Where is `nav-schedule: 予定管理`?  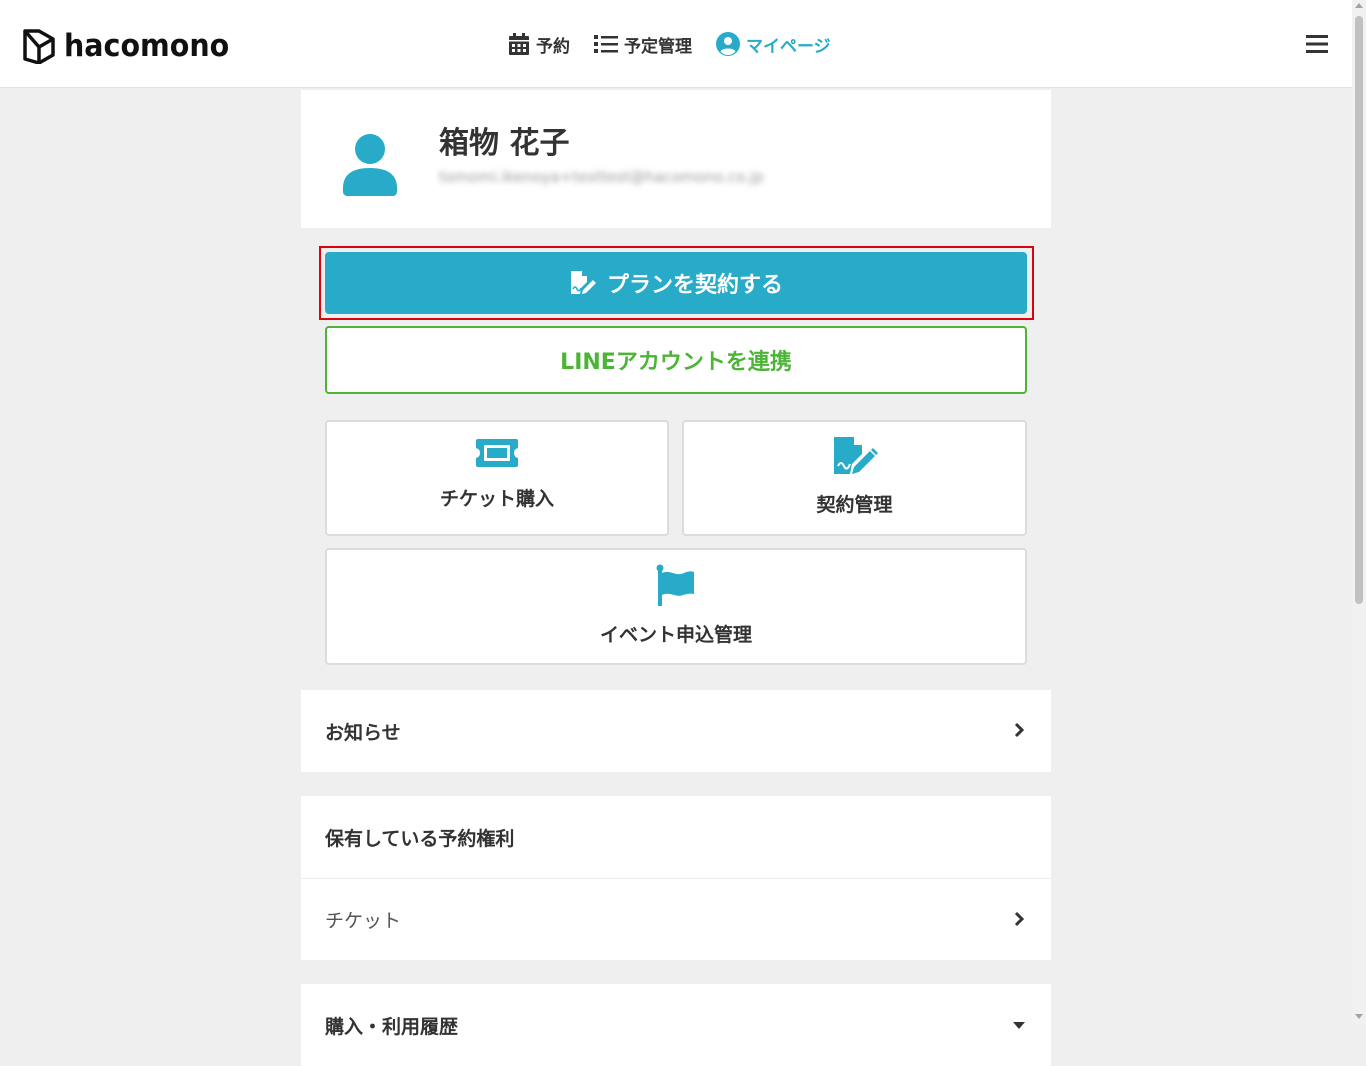
nav-schedule: 予定管理 is located at coordinates (643, 44).